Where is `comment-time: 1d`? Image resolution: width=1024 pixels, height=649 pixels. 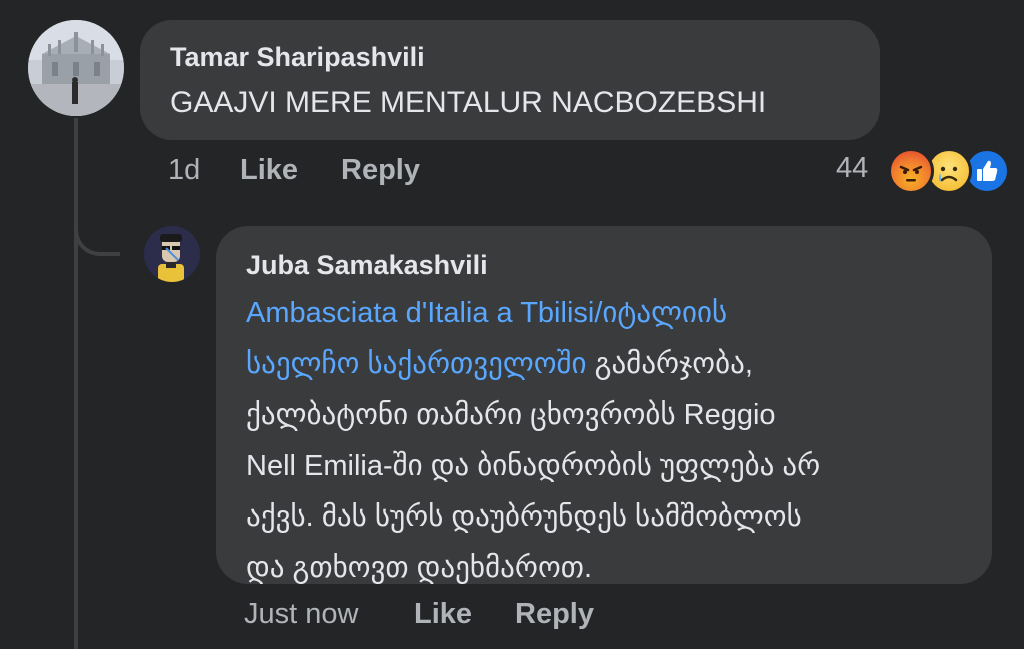 comment-time: 1d is located at coordinates (184, 170).